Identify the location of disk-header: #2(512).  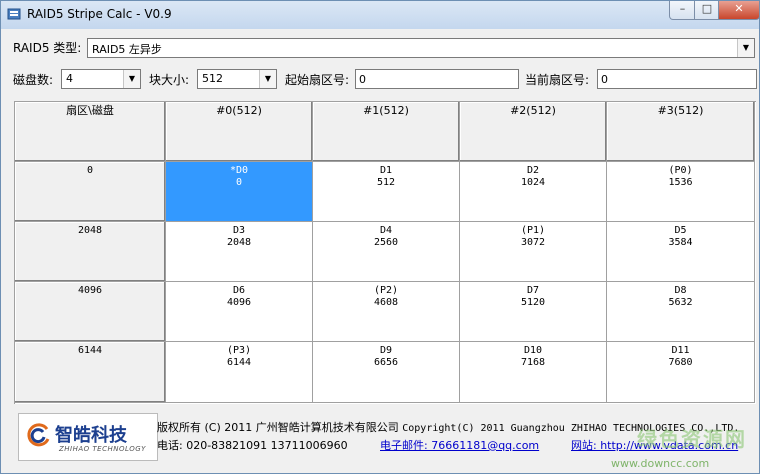
(533, 132).